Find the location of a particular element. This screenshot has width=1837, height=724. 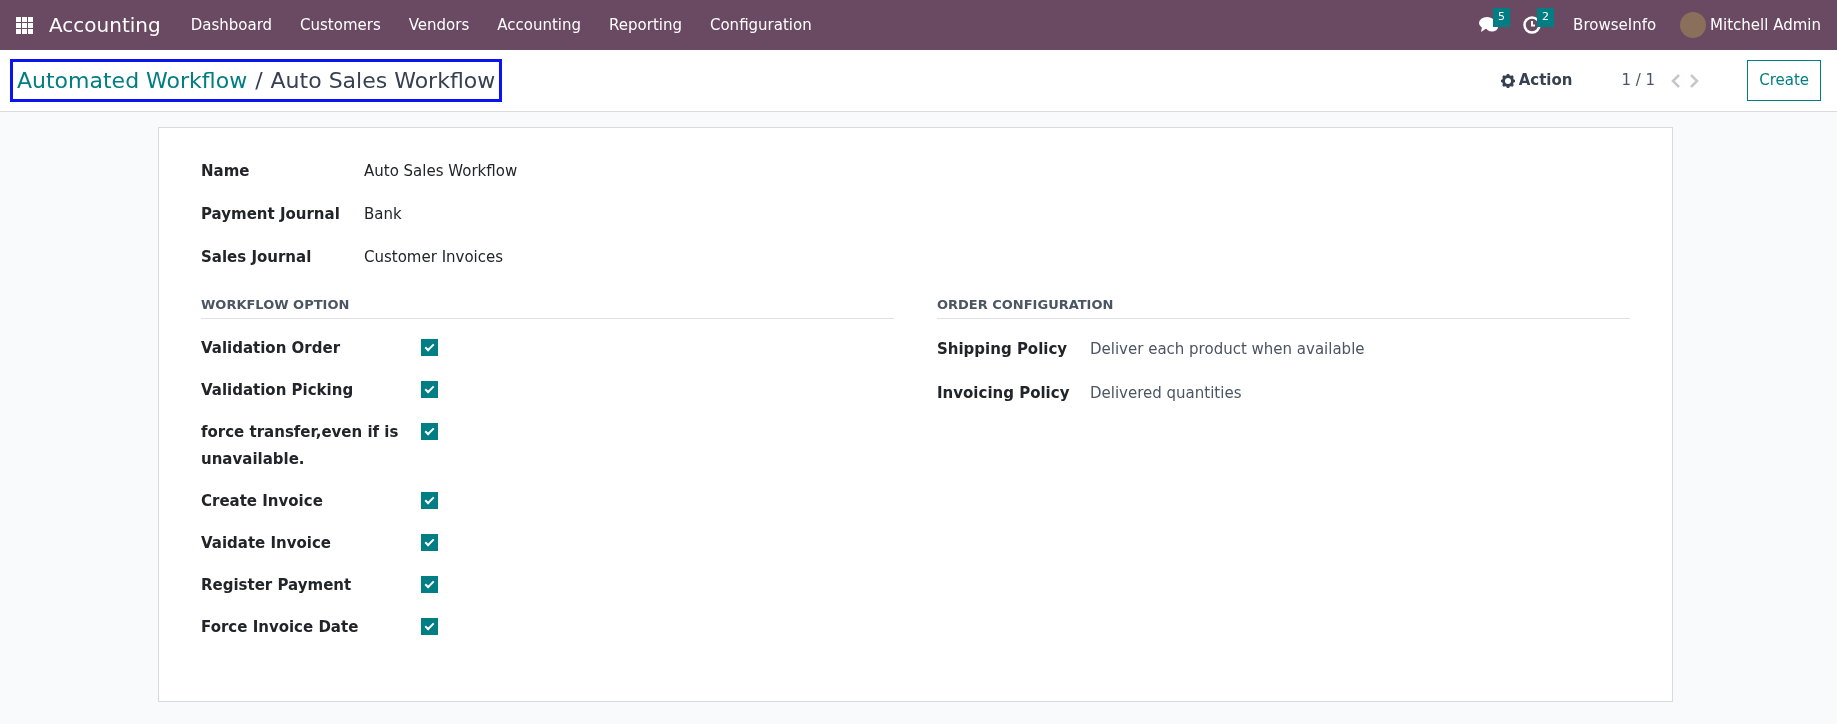

section-title: ORDER CONFIGURATION is located at coordinates (1283, 307).